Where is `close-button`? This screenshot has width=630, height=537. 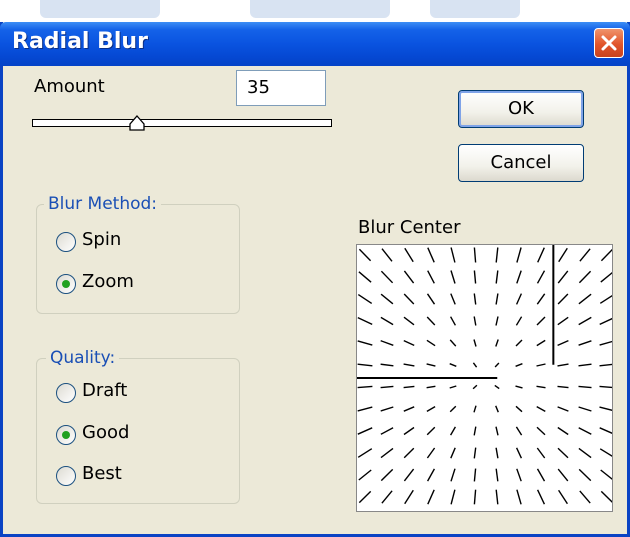 close-button is located at coordinates (609, 43).